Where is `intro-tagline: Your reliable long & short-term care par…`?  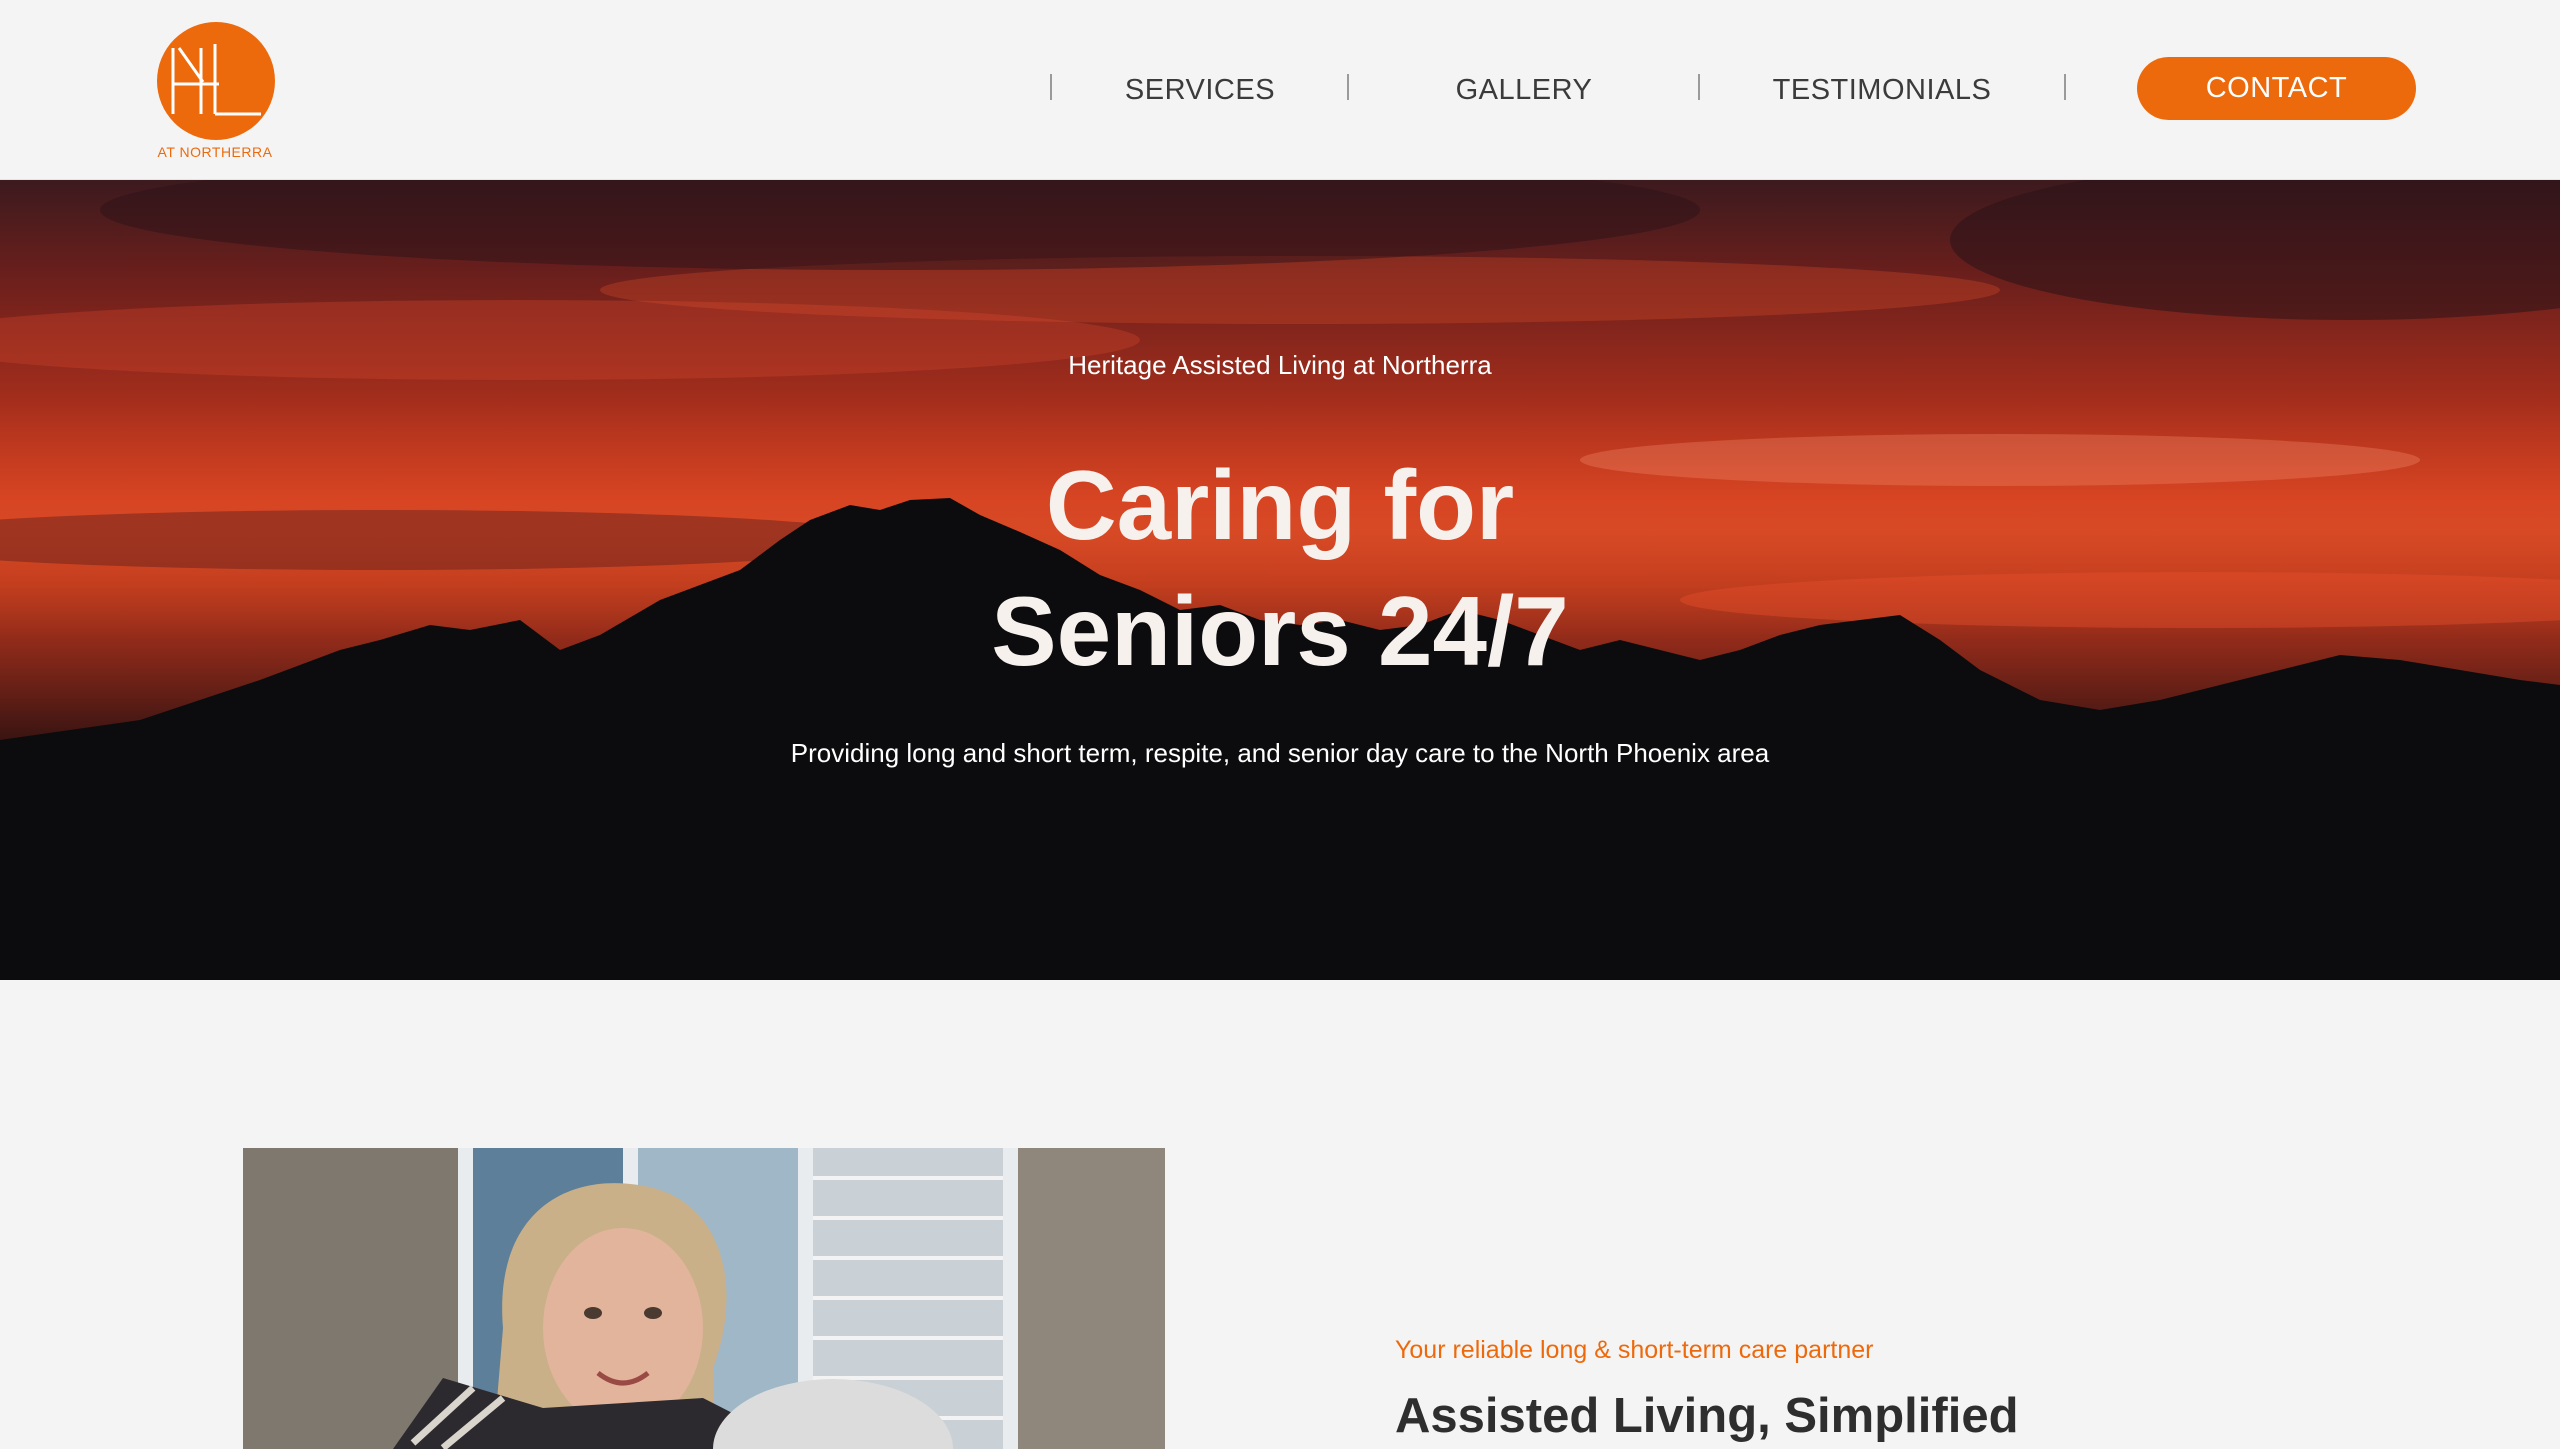
intro-tagline: Your reliable long & short-term care par… is located at coordinates (1634, 1350).